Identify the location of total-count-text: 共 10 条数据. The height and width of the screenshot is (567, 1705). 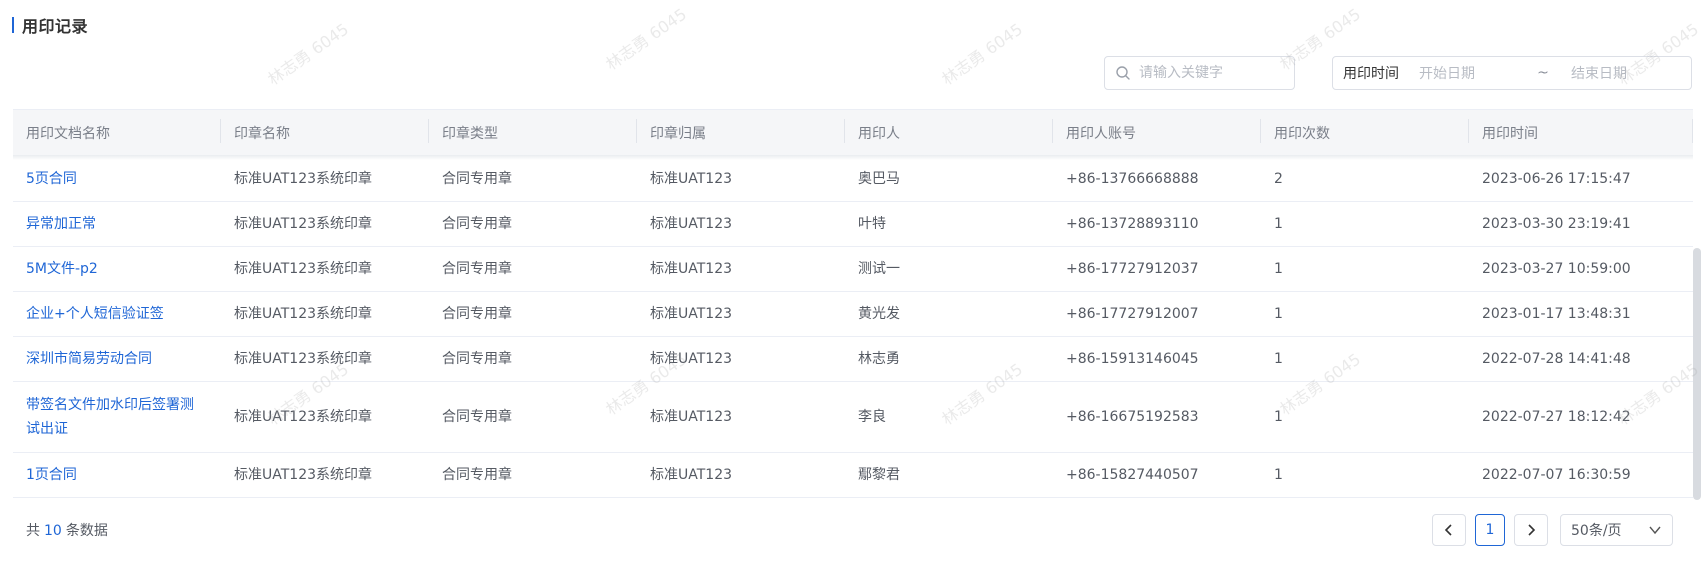
(67, 531).